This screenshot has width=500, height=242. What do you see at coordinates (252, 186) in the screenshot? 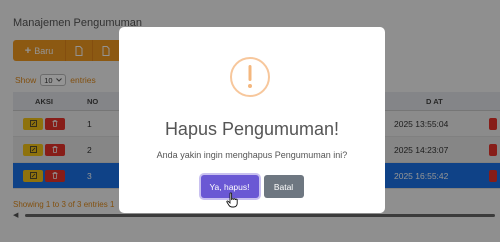
I see `dialog-actions: Ya, hapus! Batal` at bounding box center [252, 186].